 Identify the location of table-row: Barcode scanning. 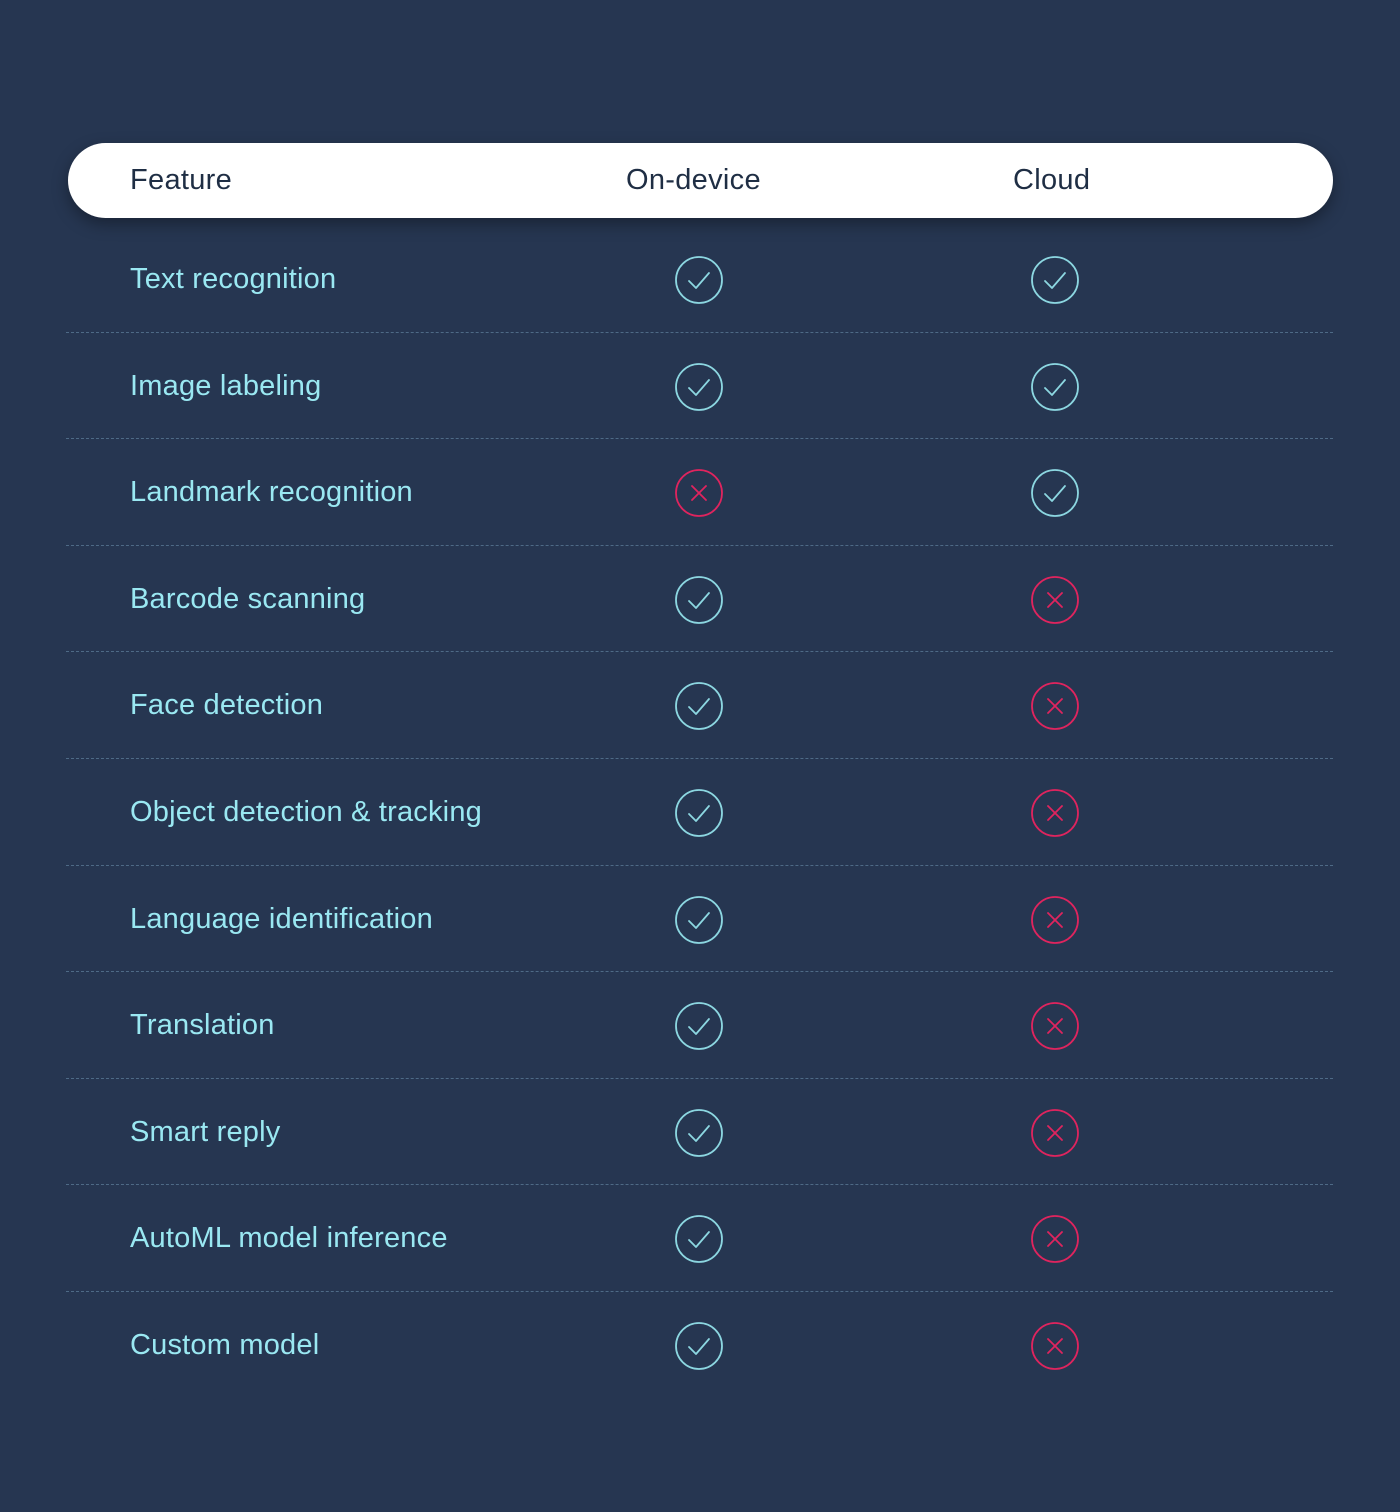
(699, 599).